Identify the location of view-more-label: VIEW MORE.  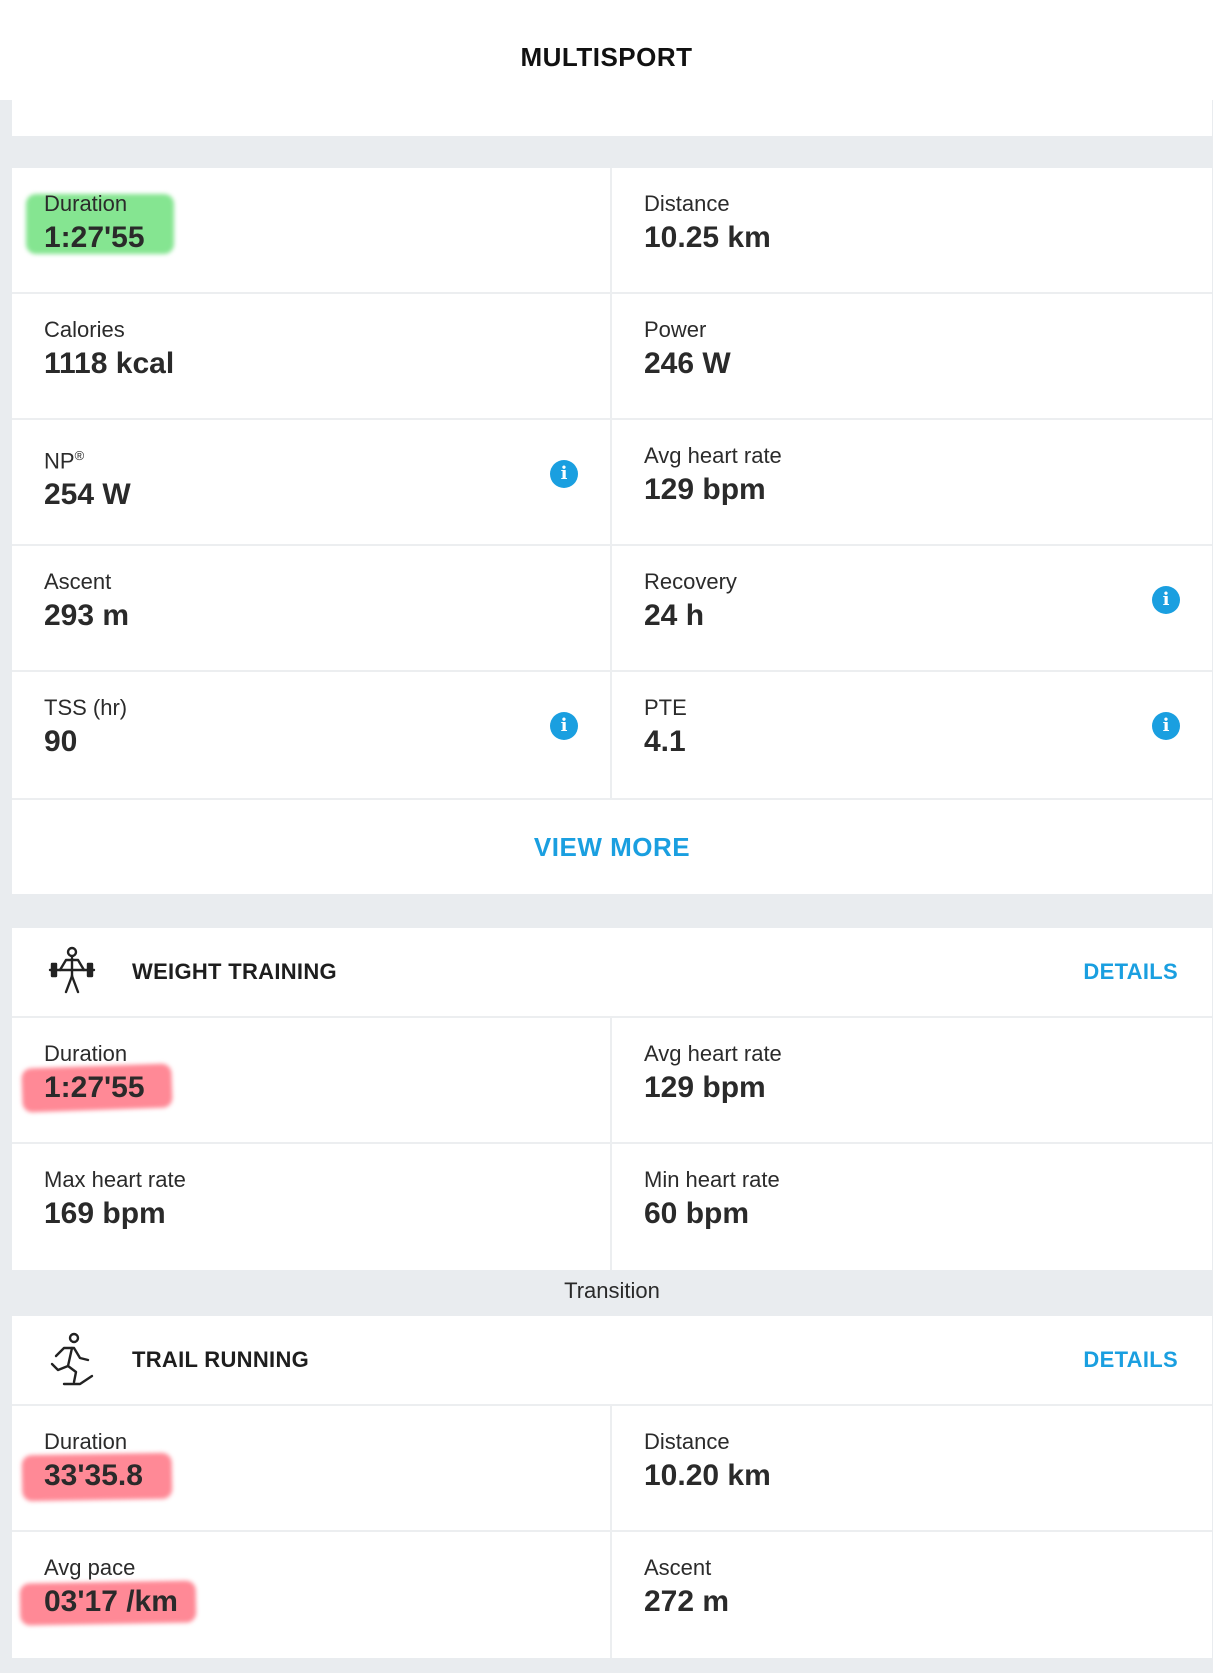
(612, 846).